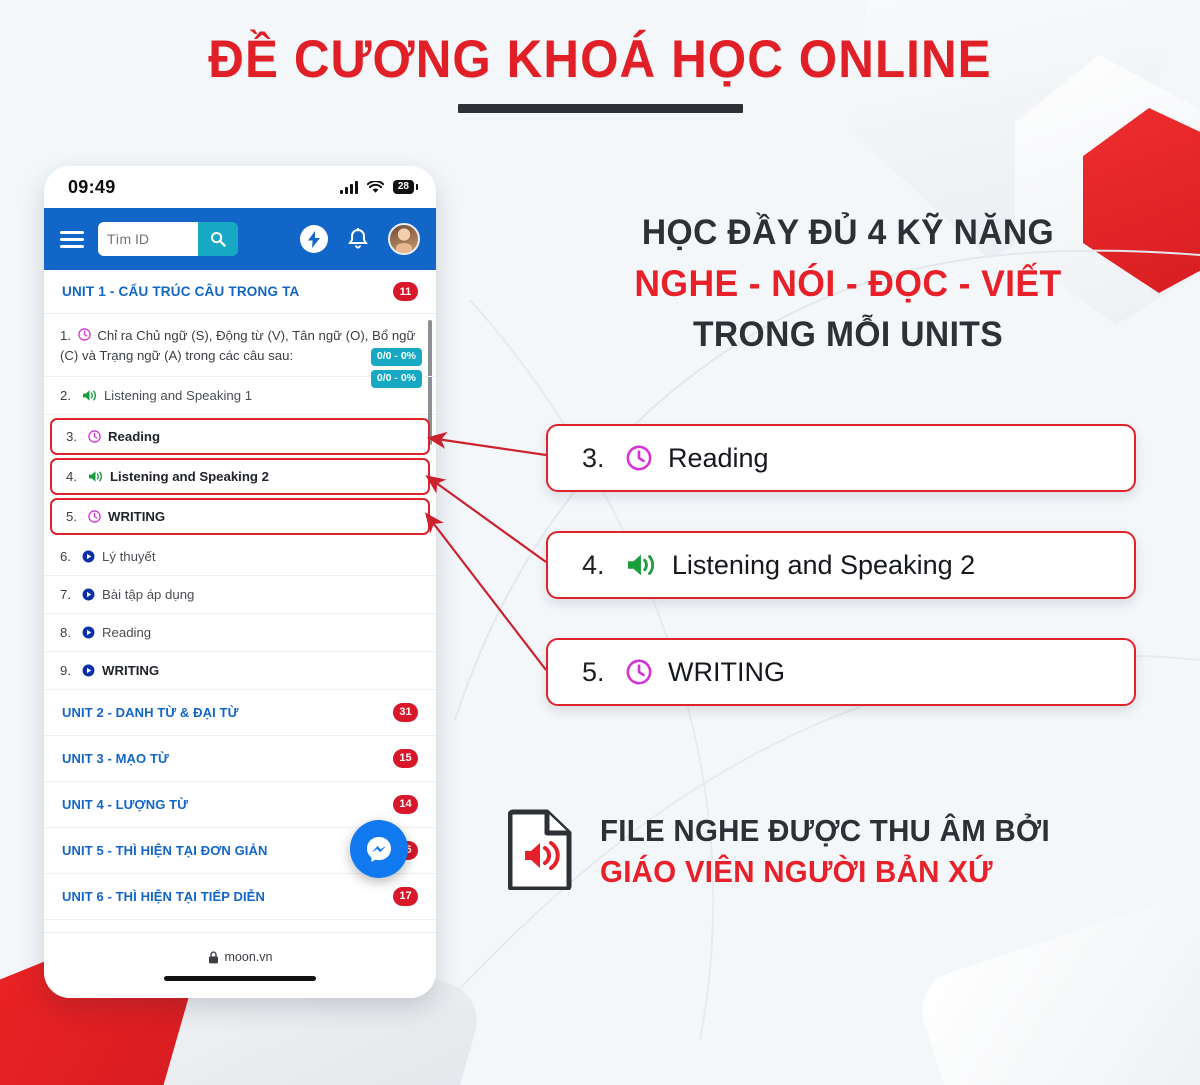 The image size is (1200, 1085). I want to click on callout-number: 5., so click(593, 671).